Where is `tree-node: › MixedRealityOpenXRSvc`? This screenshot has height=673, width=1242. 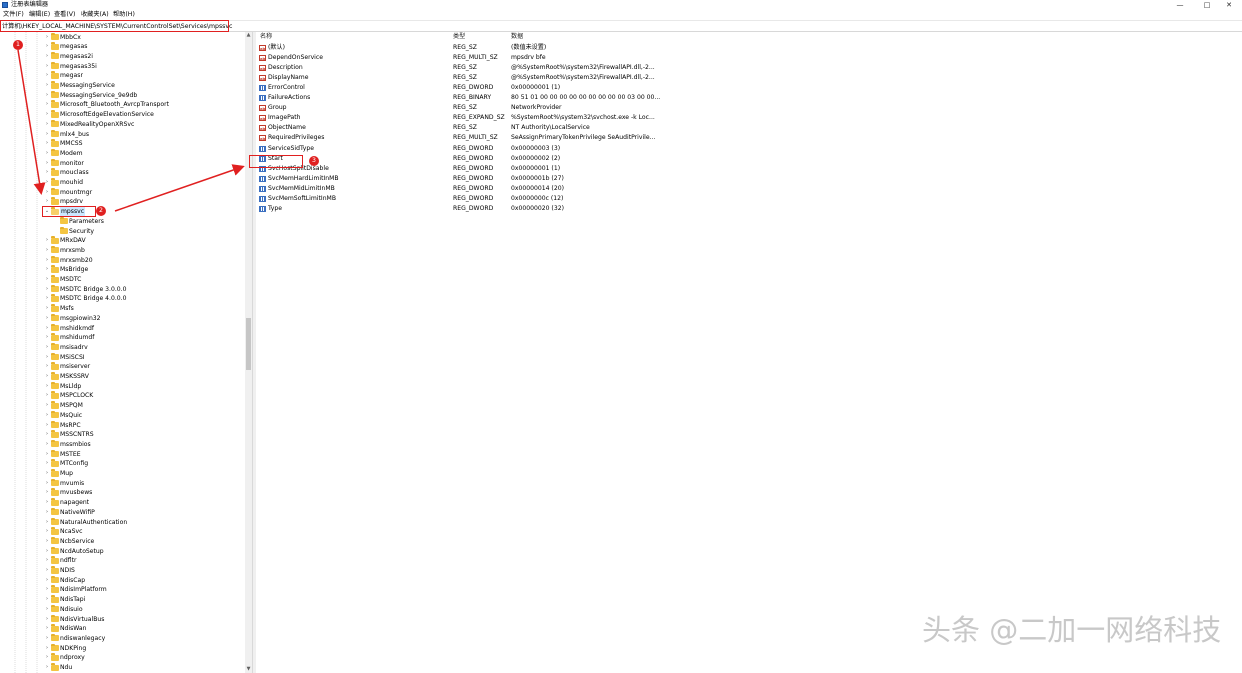 tree-node: › MixedRealityOpenXRSvc is located at coordinates (122, 124).